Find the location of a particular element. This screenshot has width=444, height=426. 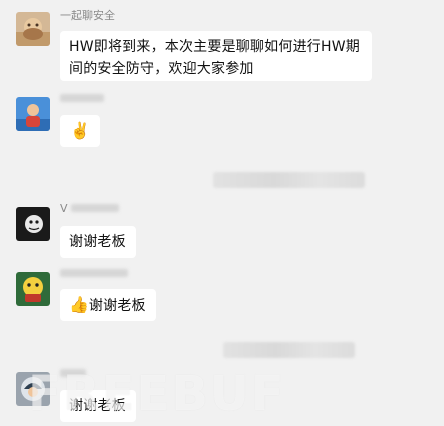

message-bubble: 谢谢老板 is located at coordinates (98, 242).